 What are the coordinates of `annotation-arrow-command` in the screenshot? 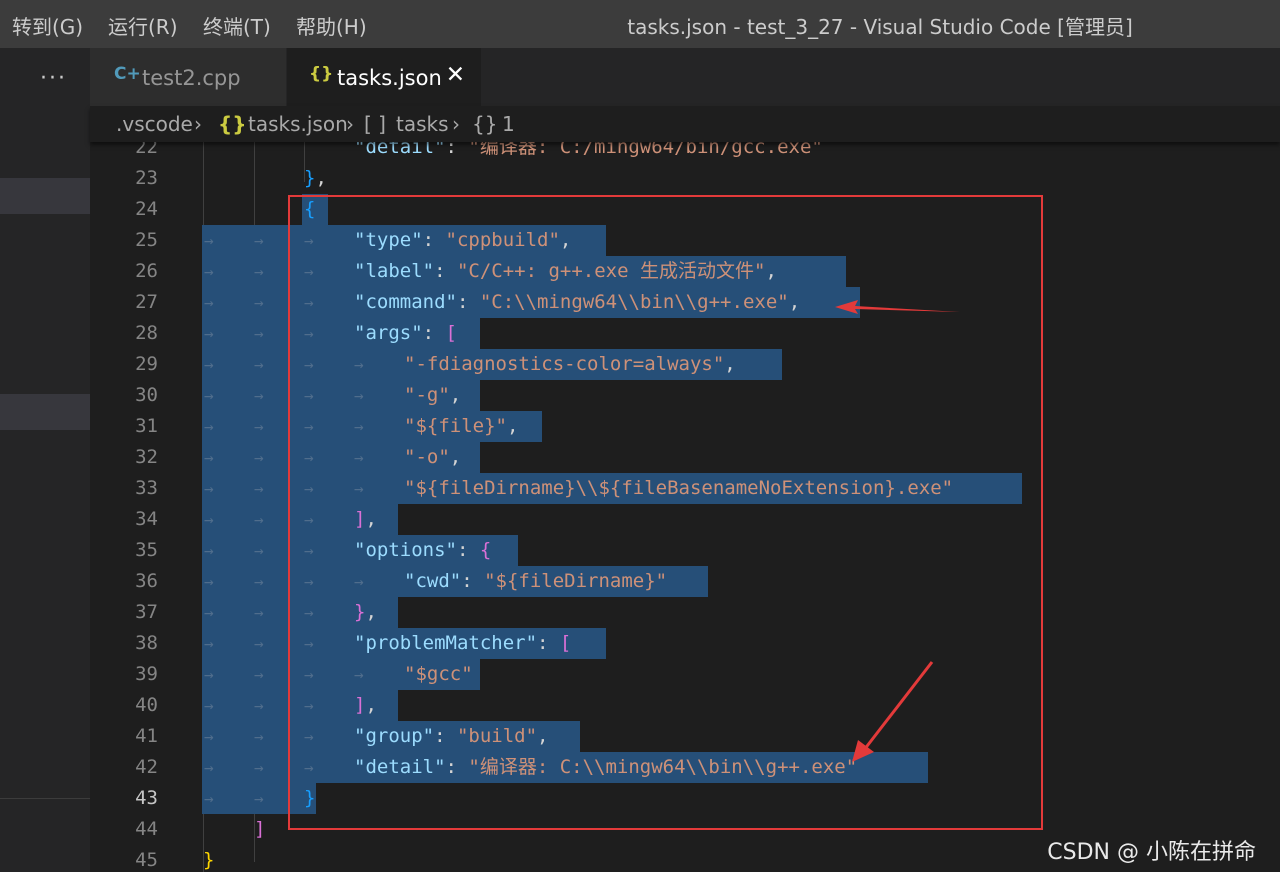 It's located at (897, 307).